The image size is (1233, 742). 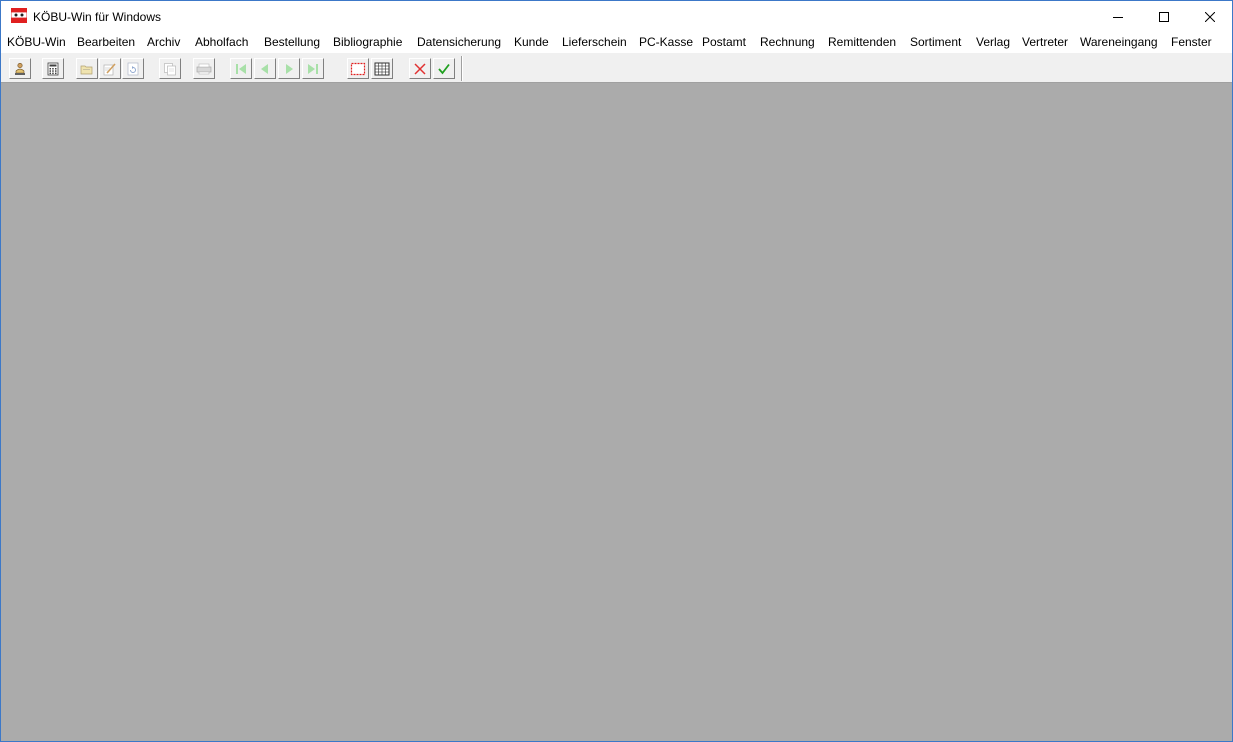 I want to click on confirm-icon, so click(x=444, y=68).